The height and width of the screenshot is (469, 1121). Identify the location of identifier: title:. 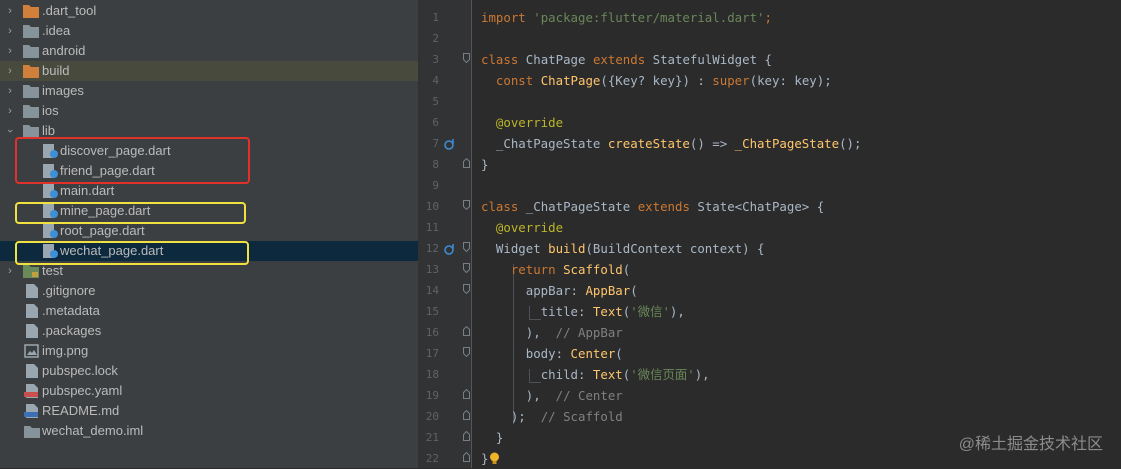
(566, 311).